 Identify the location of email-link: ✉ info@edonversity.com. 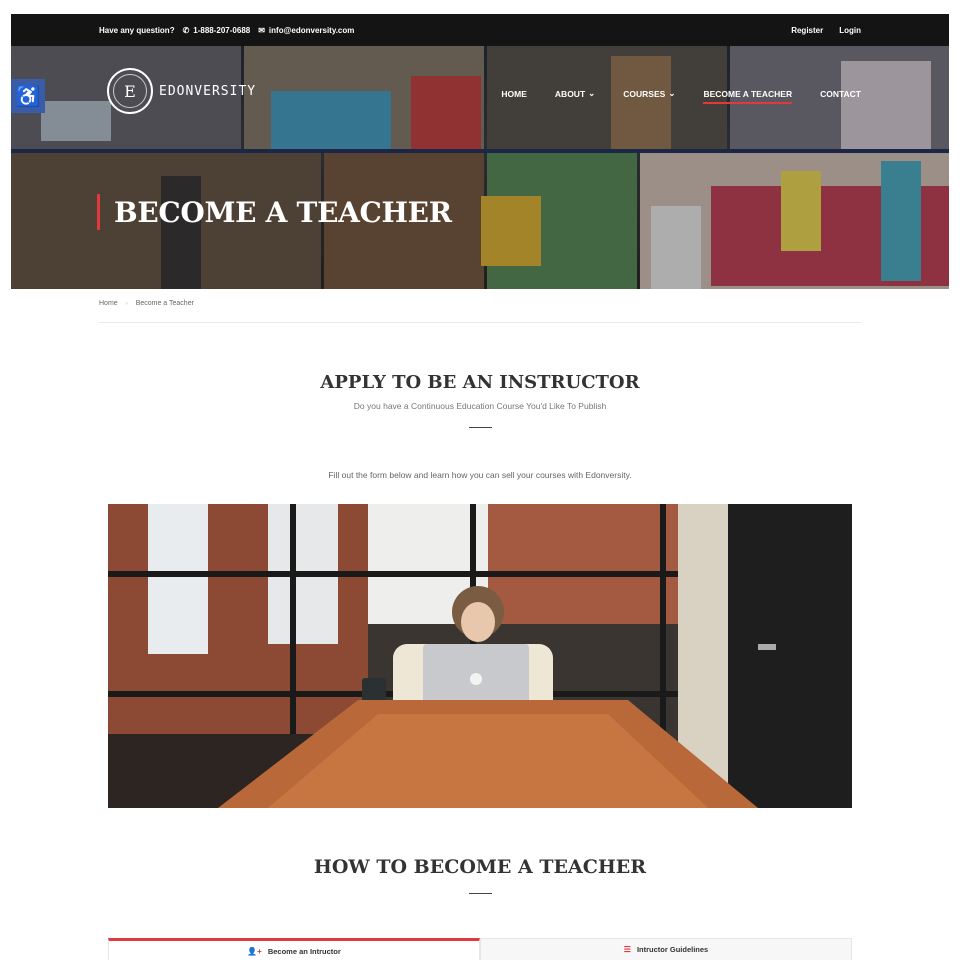
(306, 30).